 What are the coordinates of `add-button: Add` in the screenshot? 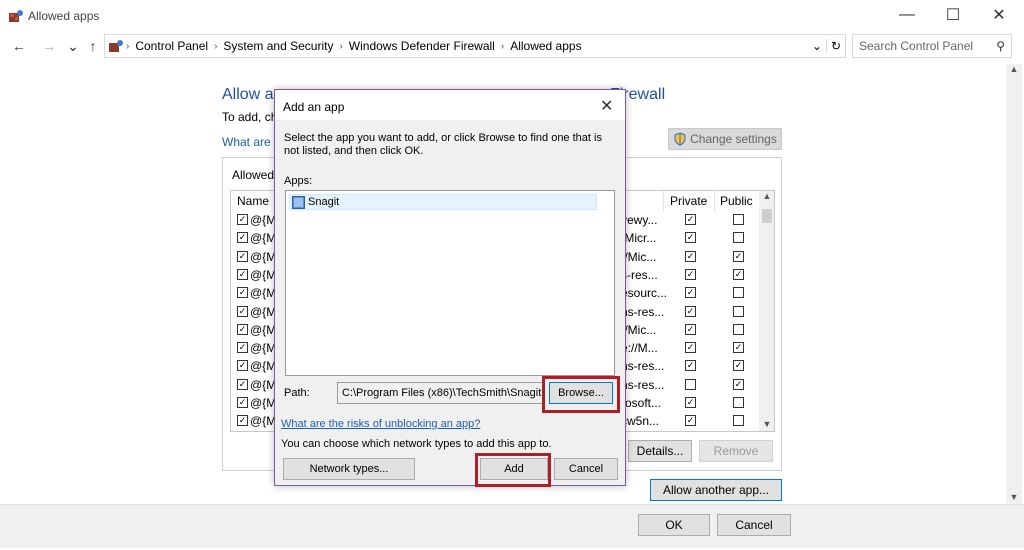 It's located at (514, 469).